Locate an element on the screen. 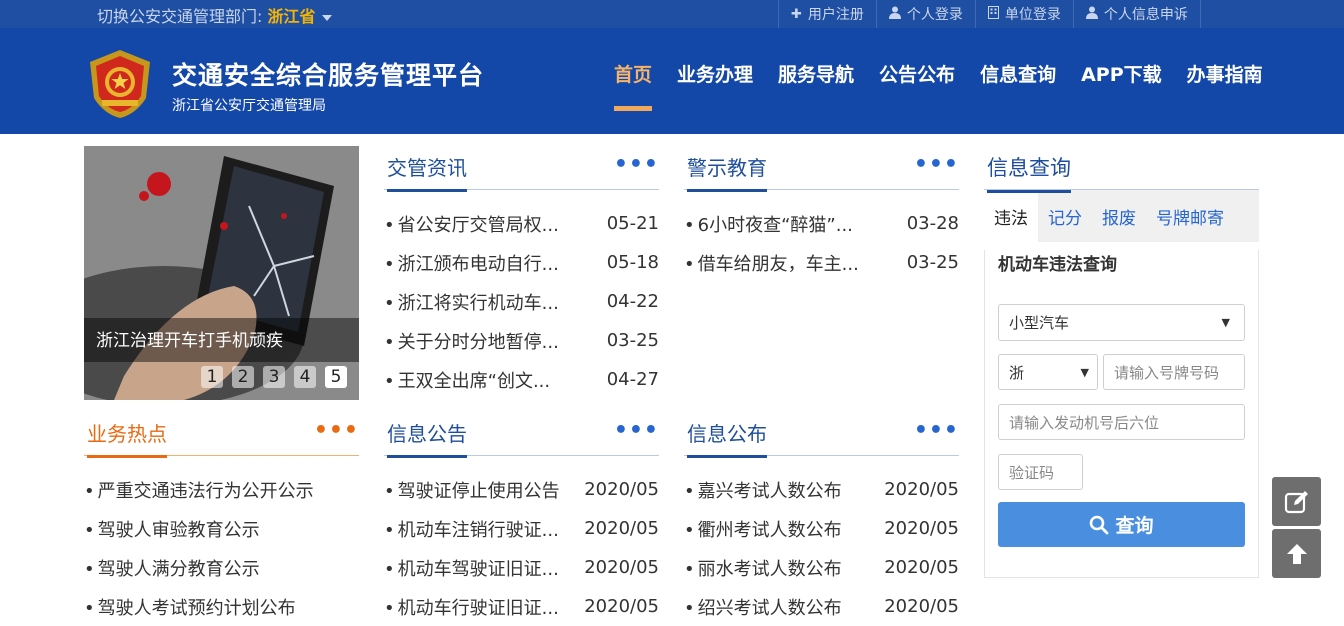 Image resolution: width=1344 pixels, height=626 pixels. info-query-header: 信息查询 is located at coordinates (1121, 169).